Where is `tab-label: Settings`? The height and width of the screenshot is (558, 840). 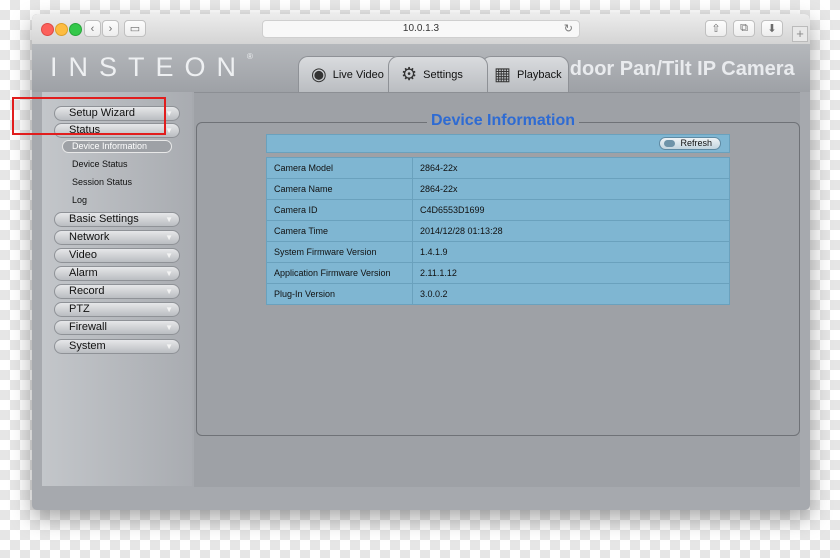
tab-label: Settings is located at coordinates (443, 74).